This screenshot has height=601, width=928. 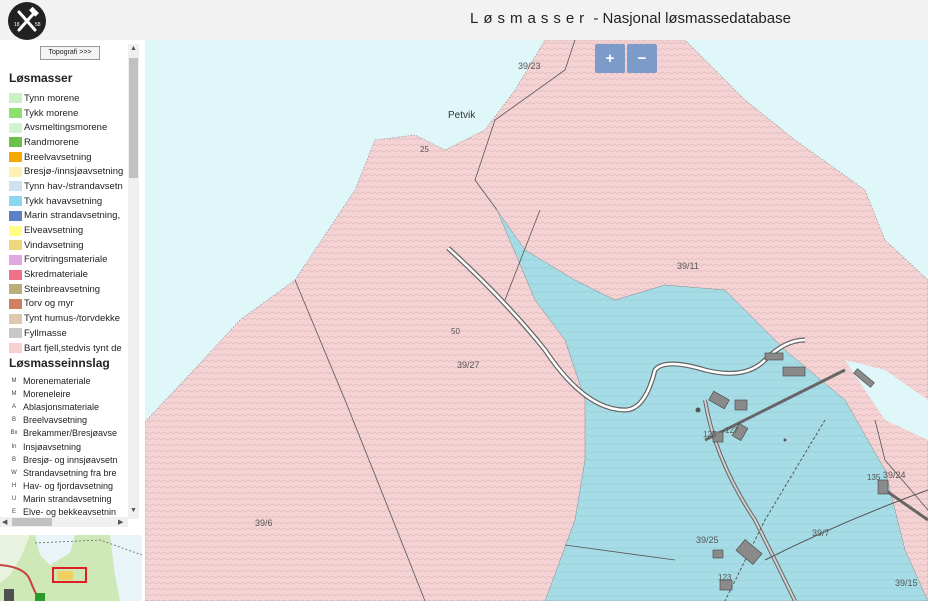 I want to click on innslag-item: B Breelvavsetning, so click(x=68, y=420).